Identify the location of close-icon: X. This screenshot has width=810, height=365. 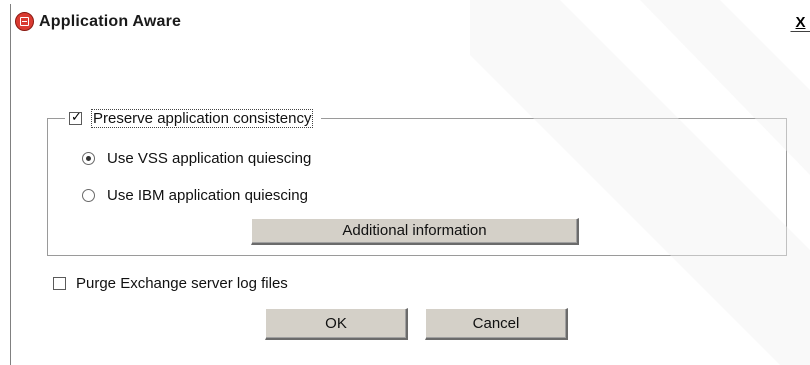
(800, 22).